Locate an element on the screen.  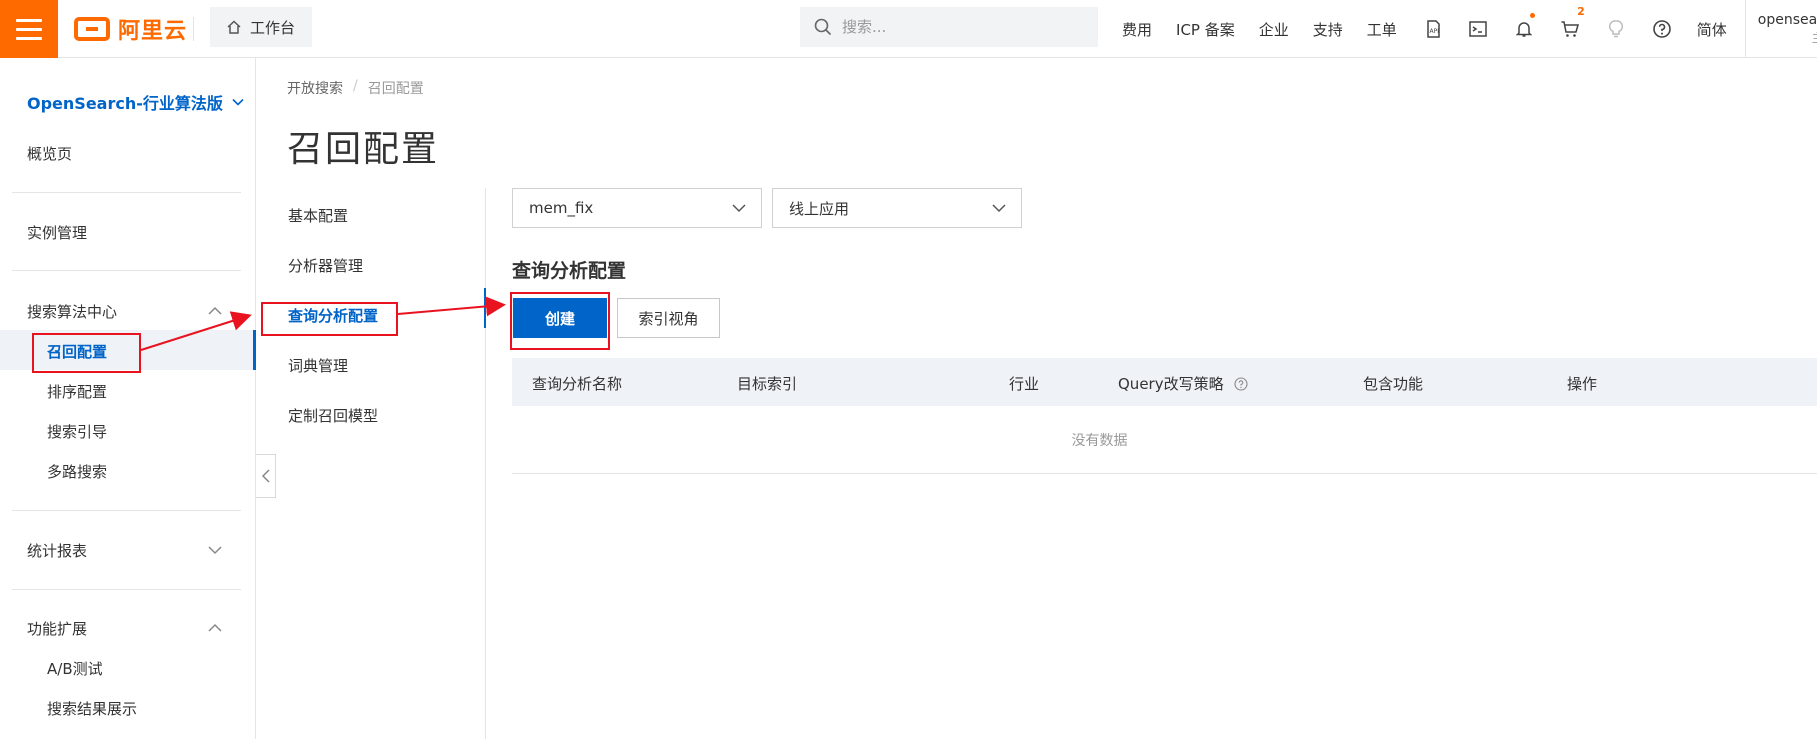
column-header-query-rewrite: Query改写策略 is located at coordinates (1183, 383).